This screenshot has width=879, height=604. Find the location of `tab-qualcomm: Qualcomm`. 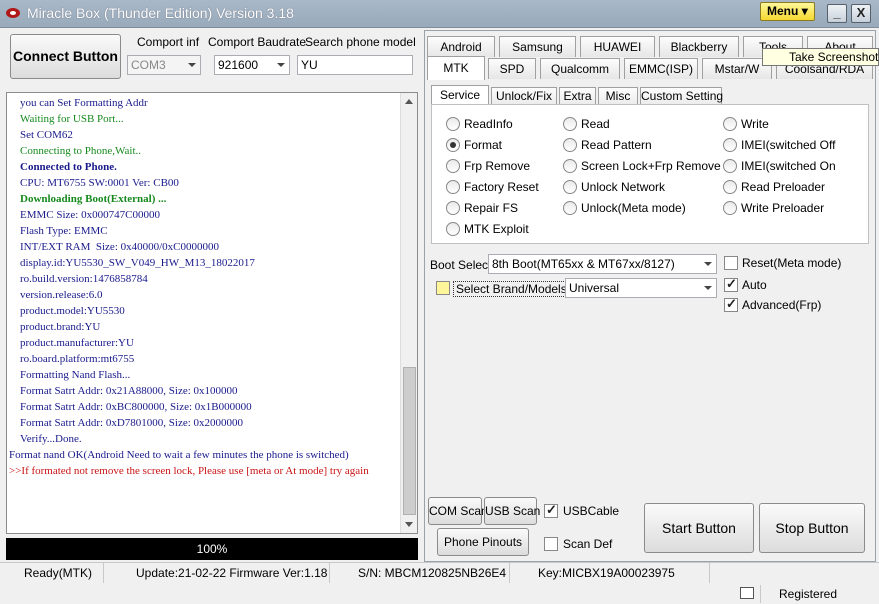

tab-qualcomm: Qualcomm is located at coordinates (580, 68).